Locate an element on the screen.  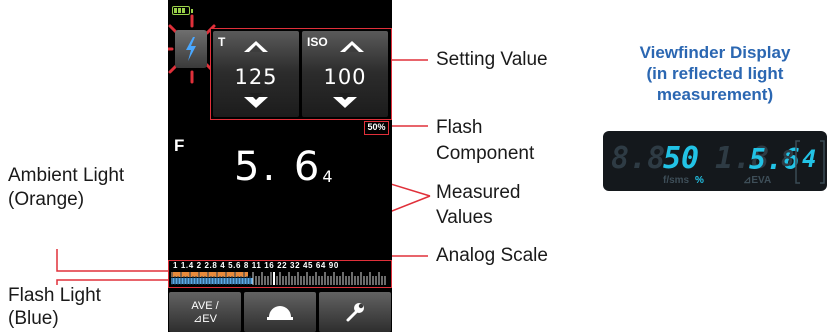
flash-light-label-1: Flash Light is located at coordinates (54, 295).